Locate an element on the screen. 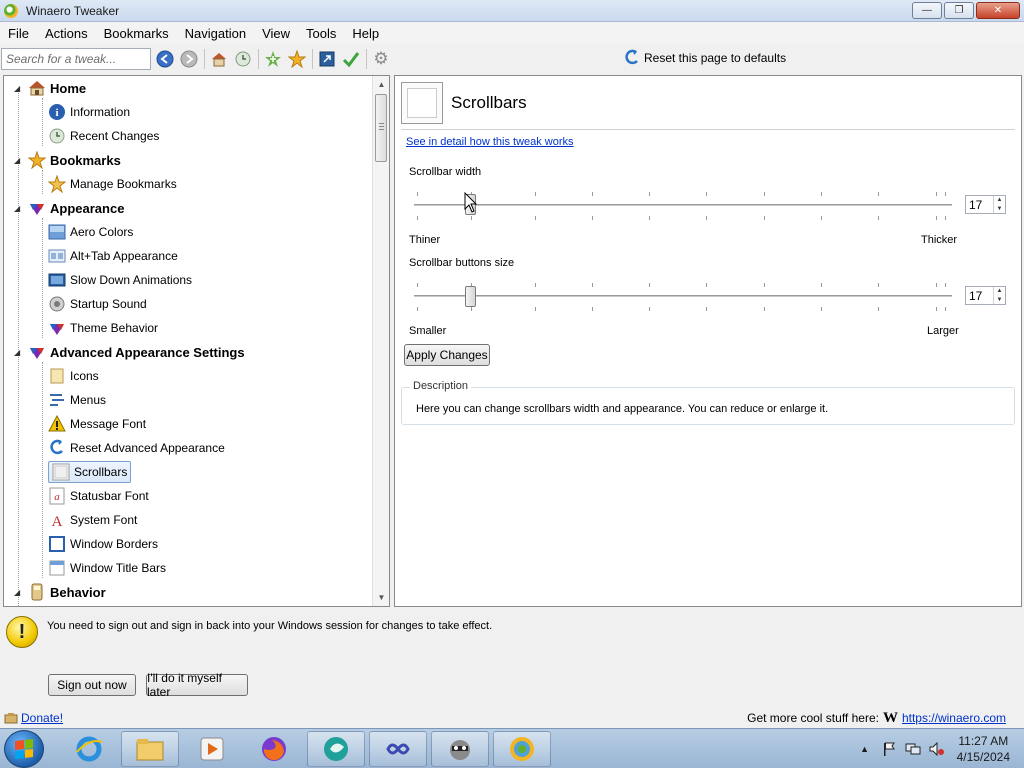 Image resolution: width=1024 pixels, height=768 pixels. clock: 11:27 AM 4/15/2024 is located at coordinates (983, 749).